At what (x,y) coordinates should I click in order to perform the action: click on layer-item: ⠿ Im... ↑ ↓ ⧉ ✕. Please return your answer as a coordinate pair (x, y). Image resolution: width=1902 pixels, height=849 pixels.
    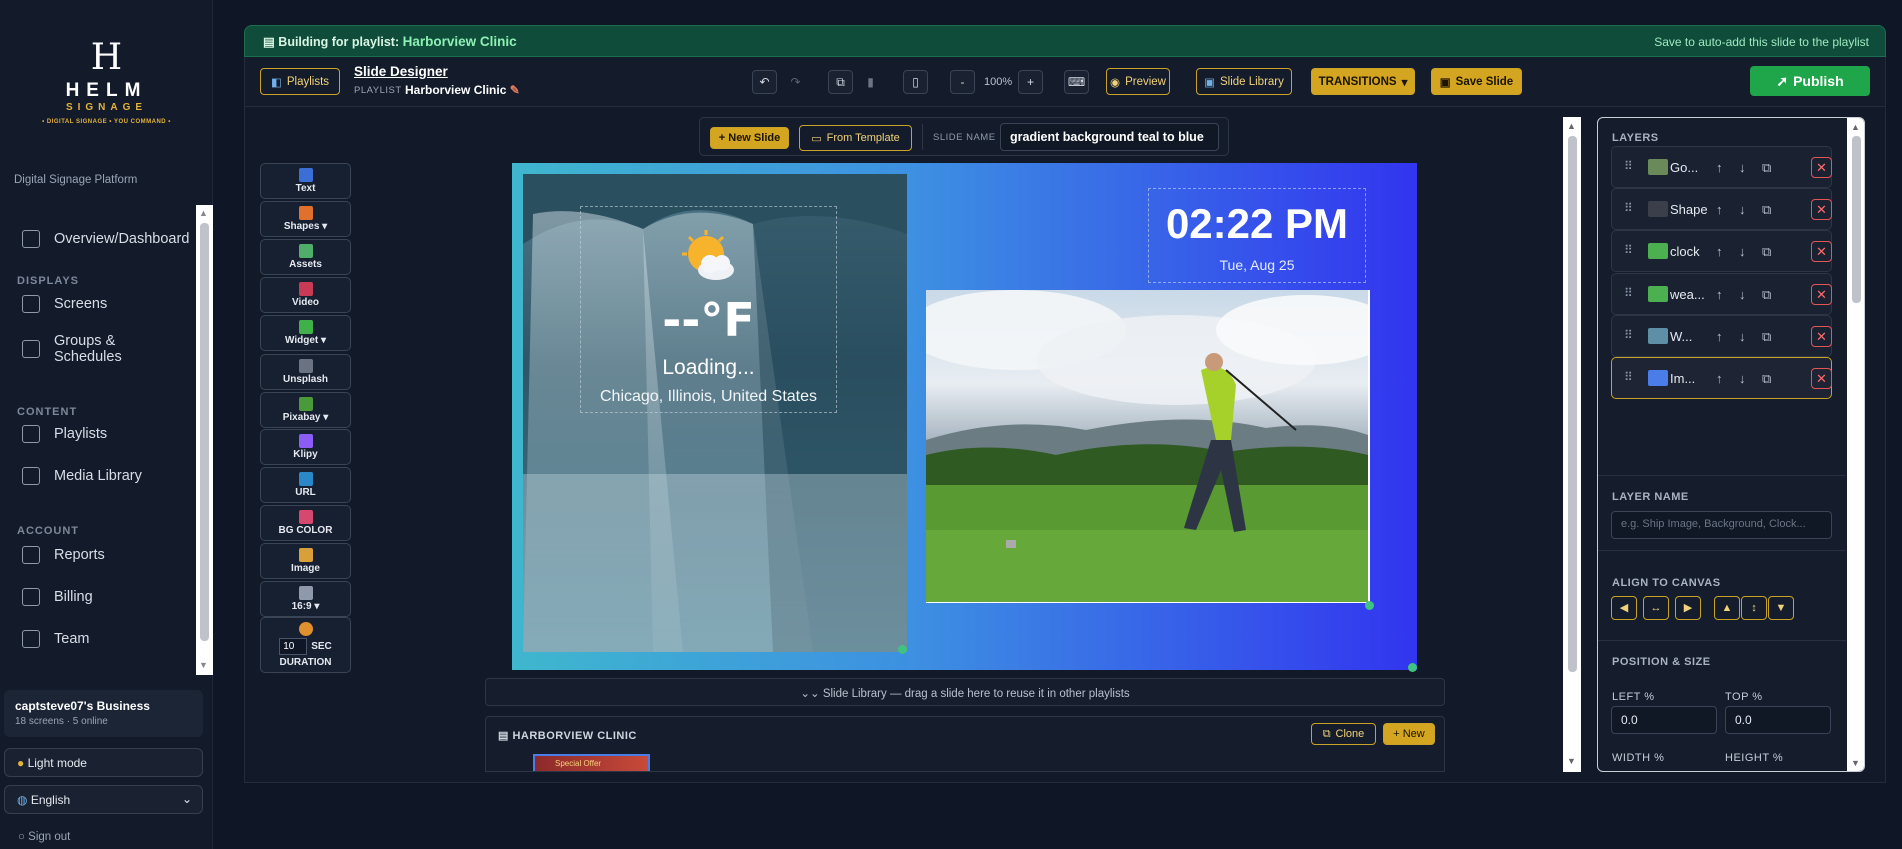
    Looking at the image, I should click on (1721, 378).